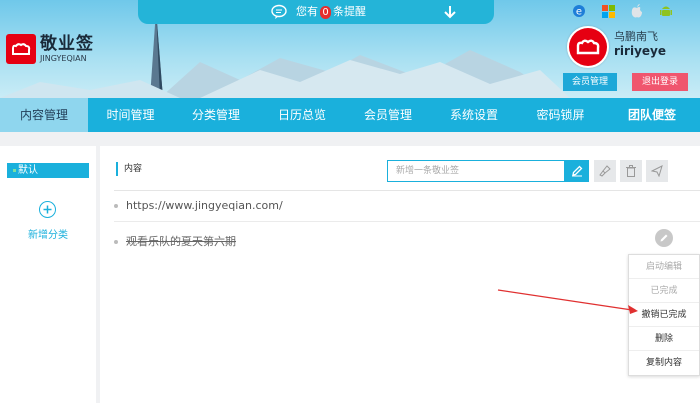  I want to click on notice-bar: 您有 0 条提醒, so click(316, 12).